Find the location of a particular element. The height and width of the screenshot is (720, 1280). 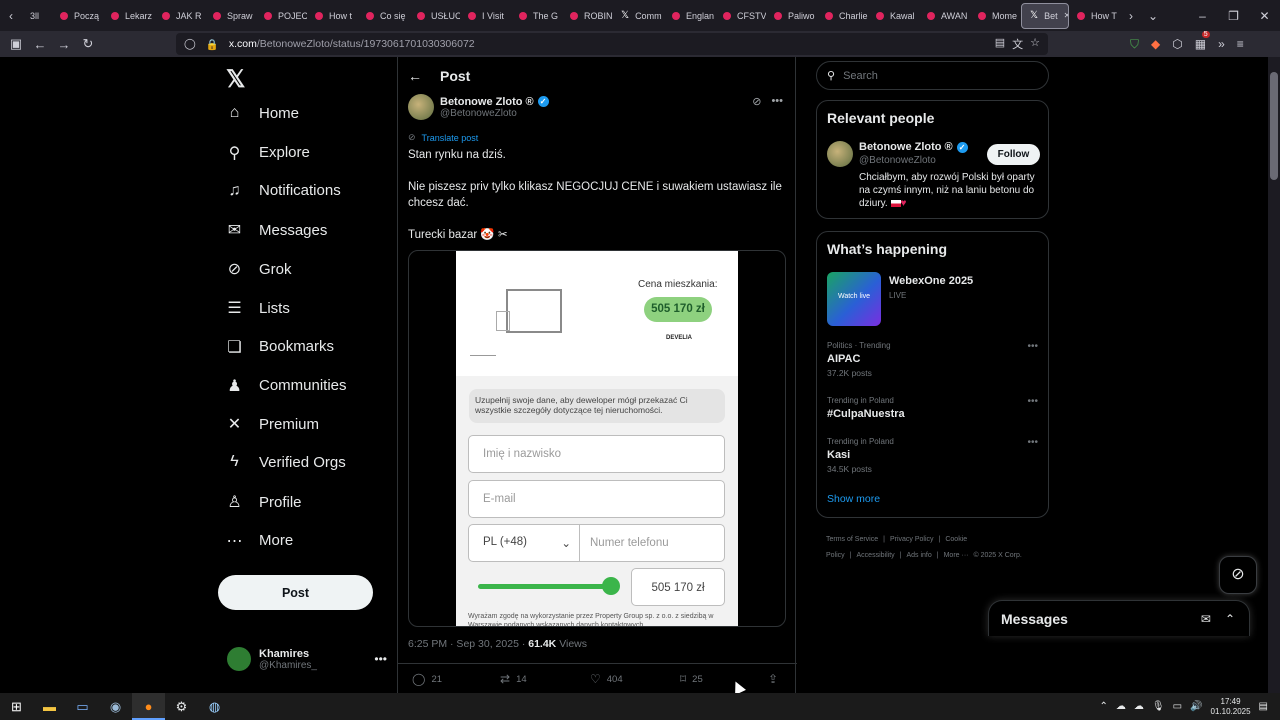

browser-tab: Spraw is located at coordinates (230, 16).